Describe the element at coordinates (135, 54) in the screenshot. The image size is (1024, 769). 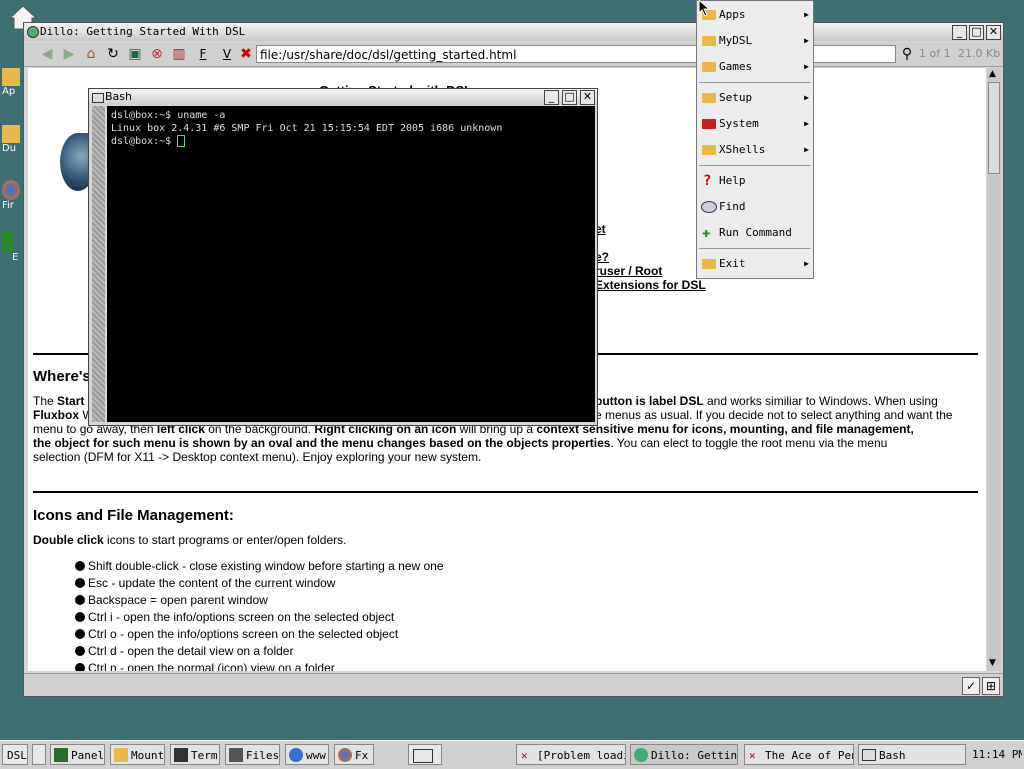
I see `save-icon: ▣` at that location.